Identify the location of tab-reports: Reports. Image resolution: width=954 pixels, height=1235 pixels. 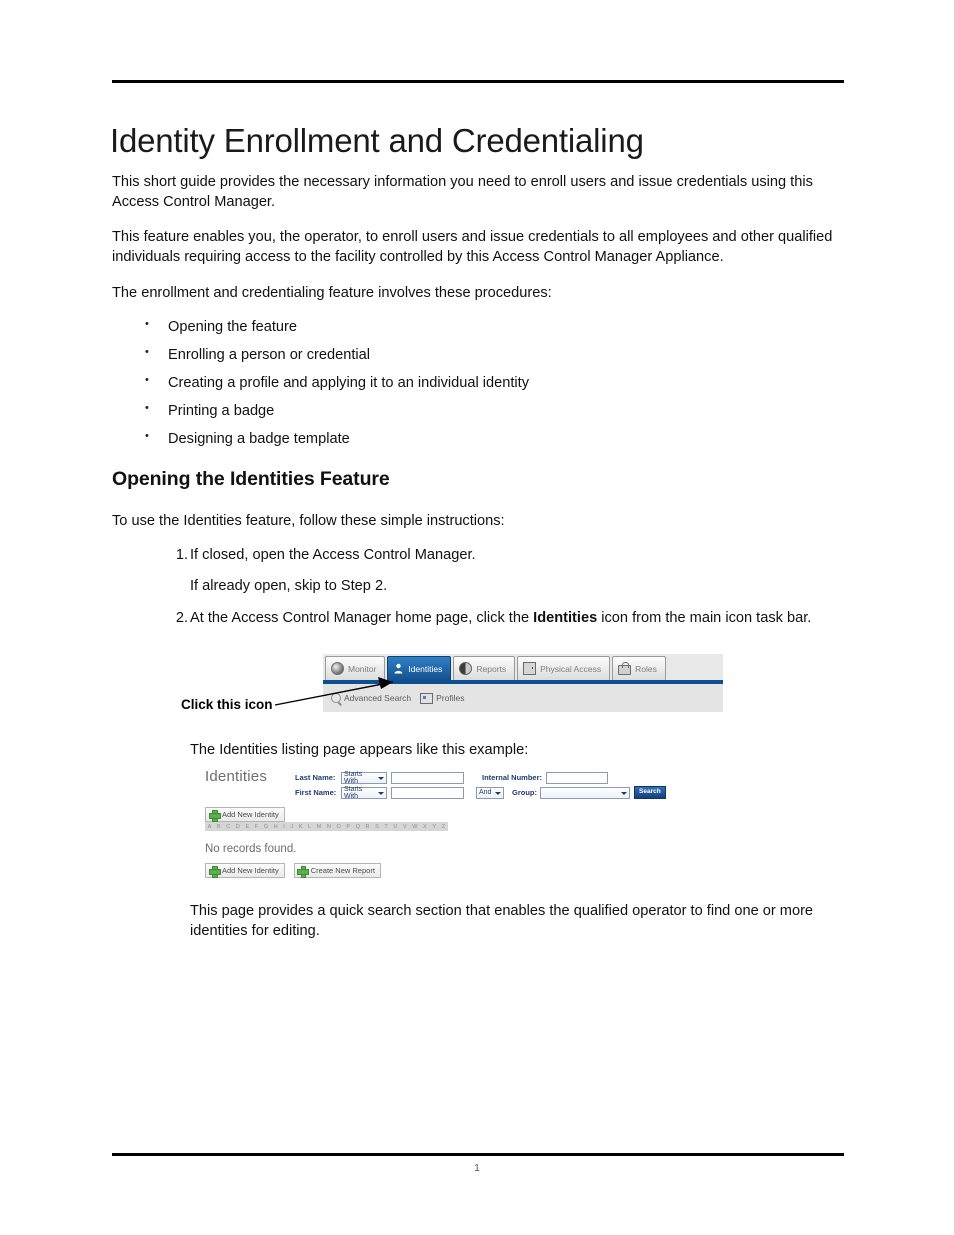
(484, 668).